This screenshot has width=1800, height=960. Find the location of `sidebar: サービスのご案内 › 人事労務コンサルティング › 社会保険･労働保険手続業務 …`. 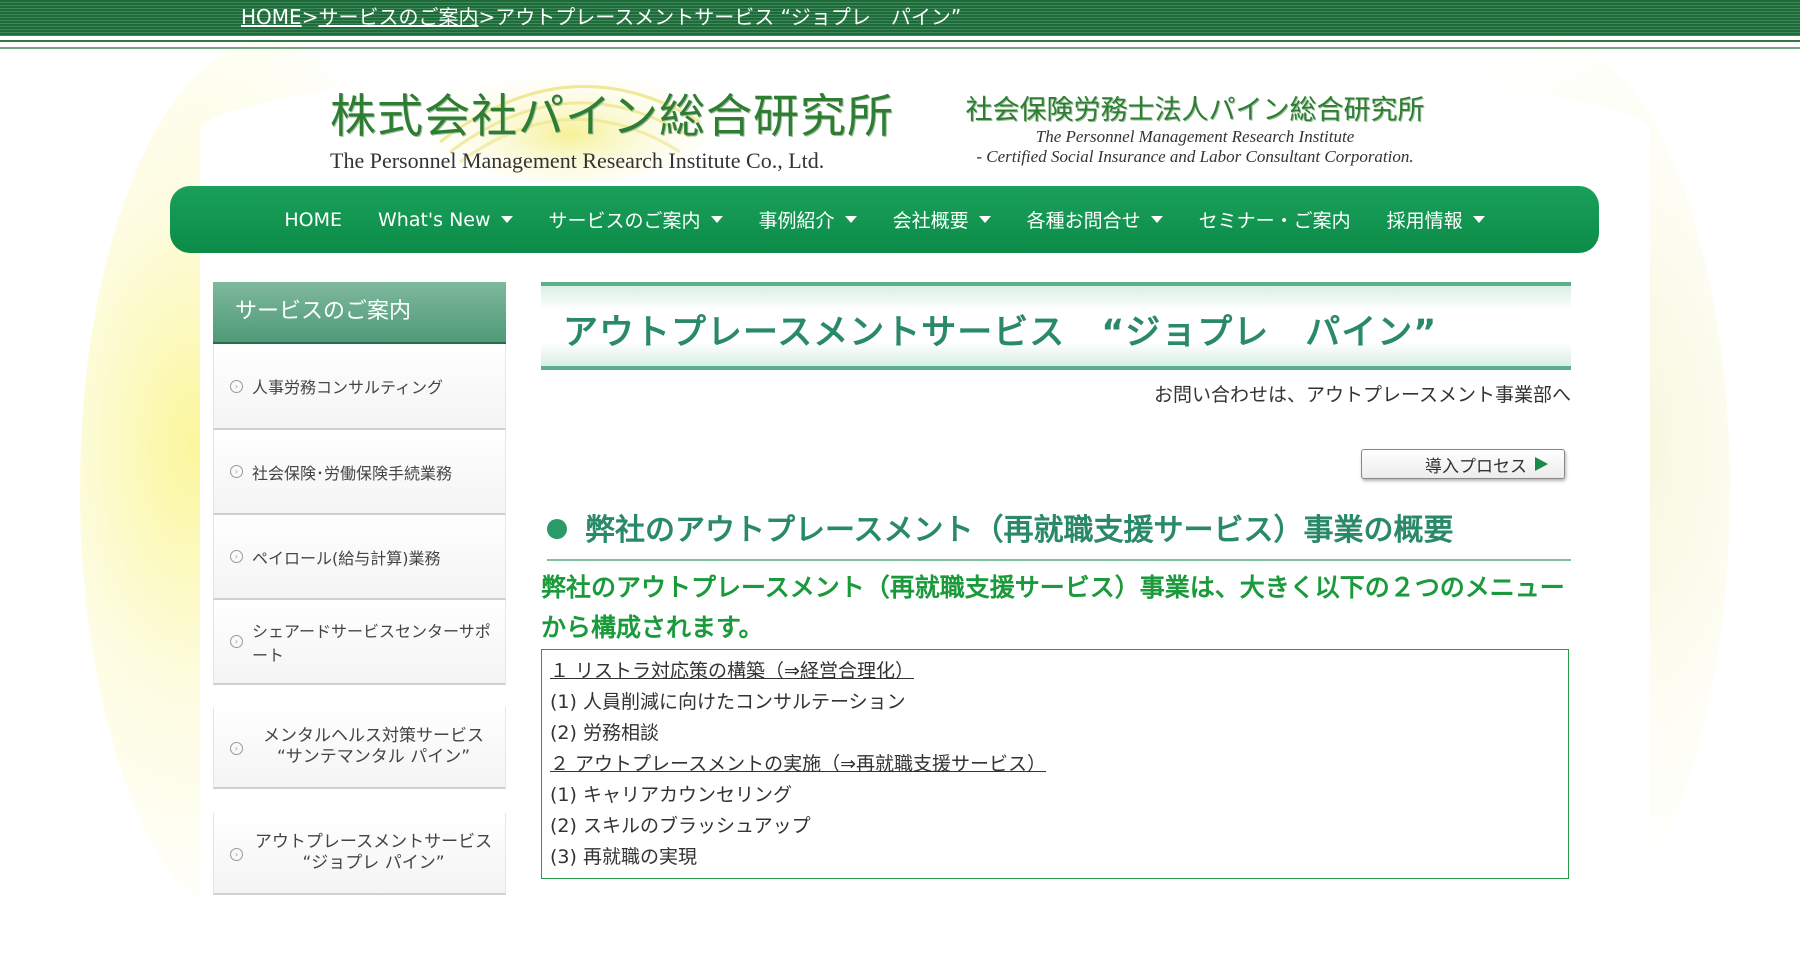

sidebar: サービスのご案内 › 人事労務コンサルティング › 社会保険･労働保険手続業務 … is located at coordinates (359, 588).